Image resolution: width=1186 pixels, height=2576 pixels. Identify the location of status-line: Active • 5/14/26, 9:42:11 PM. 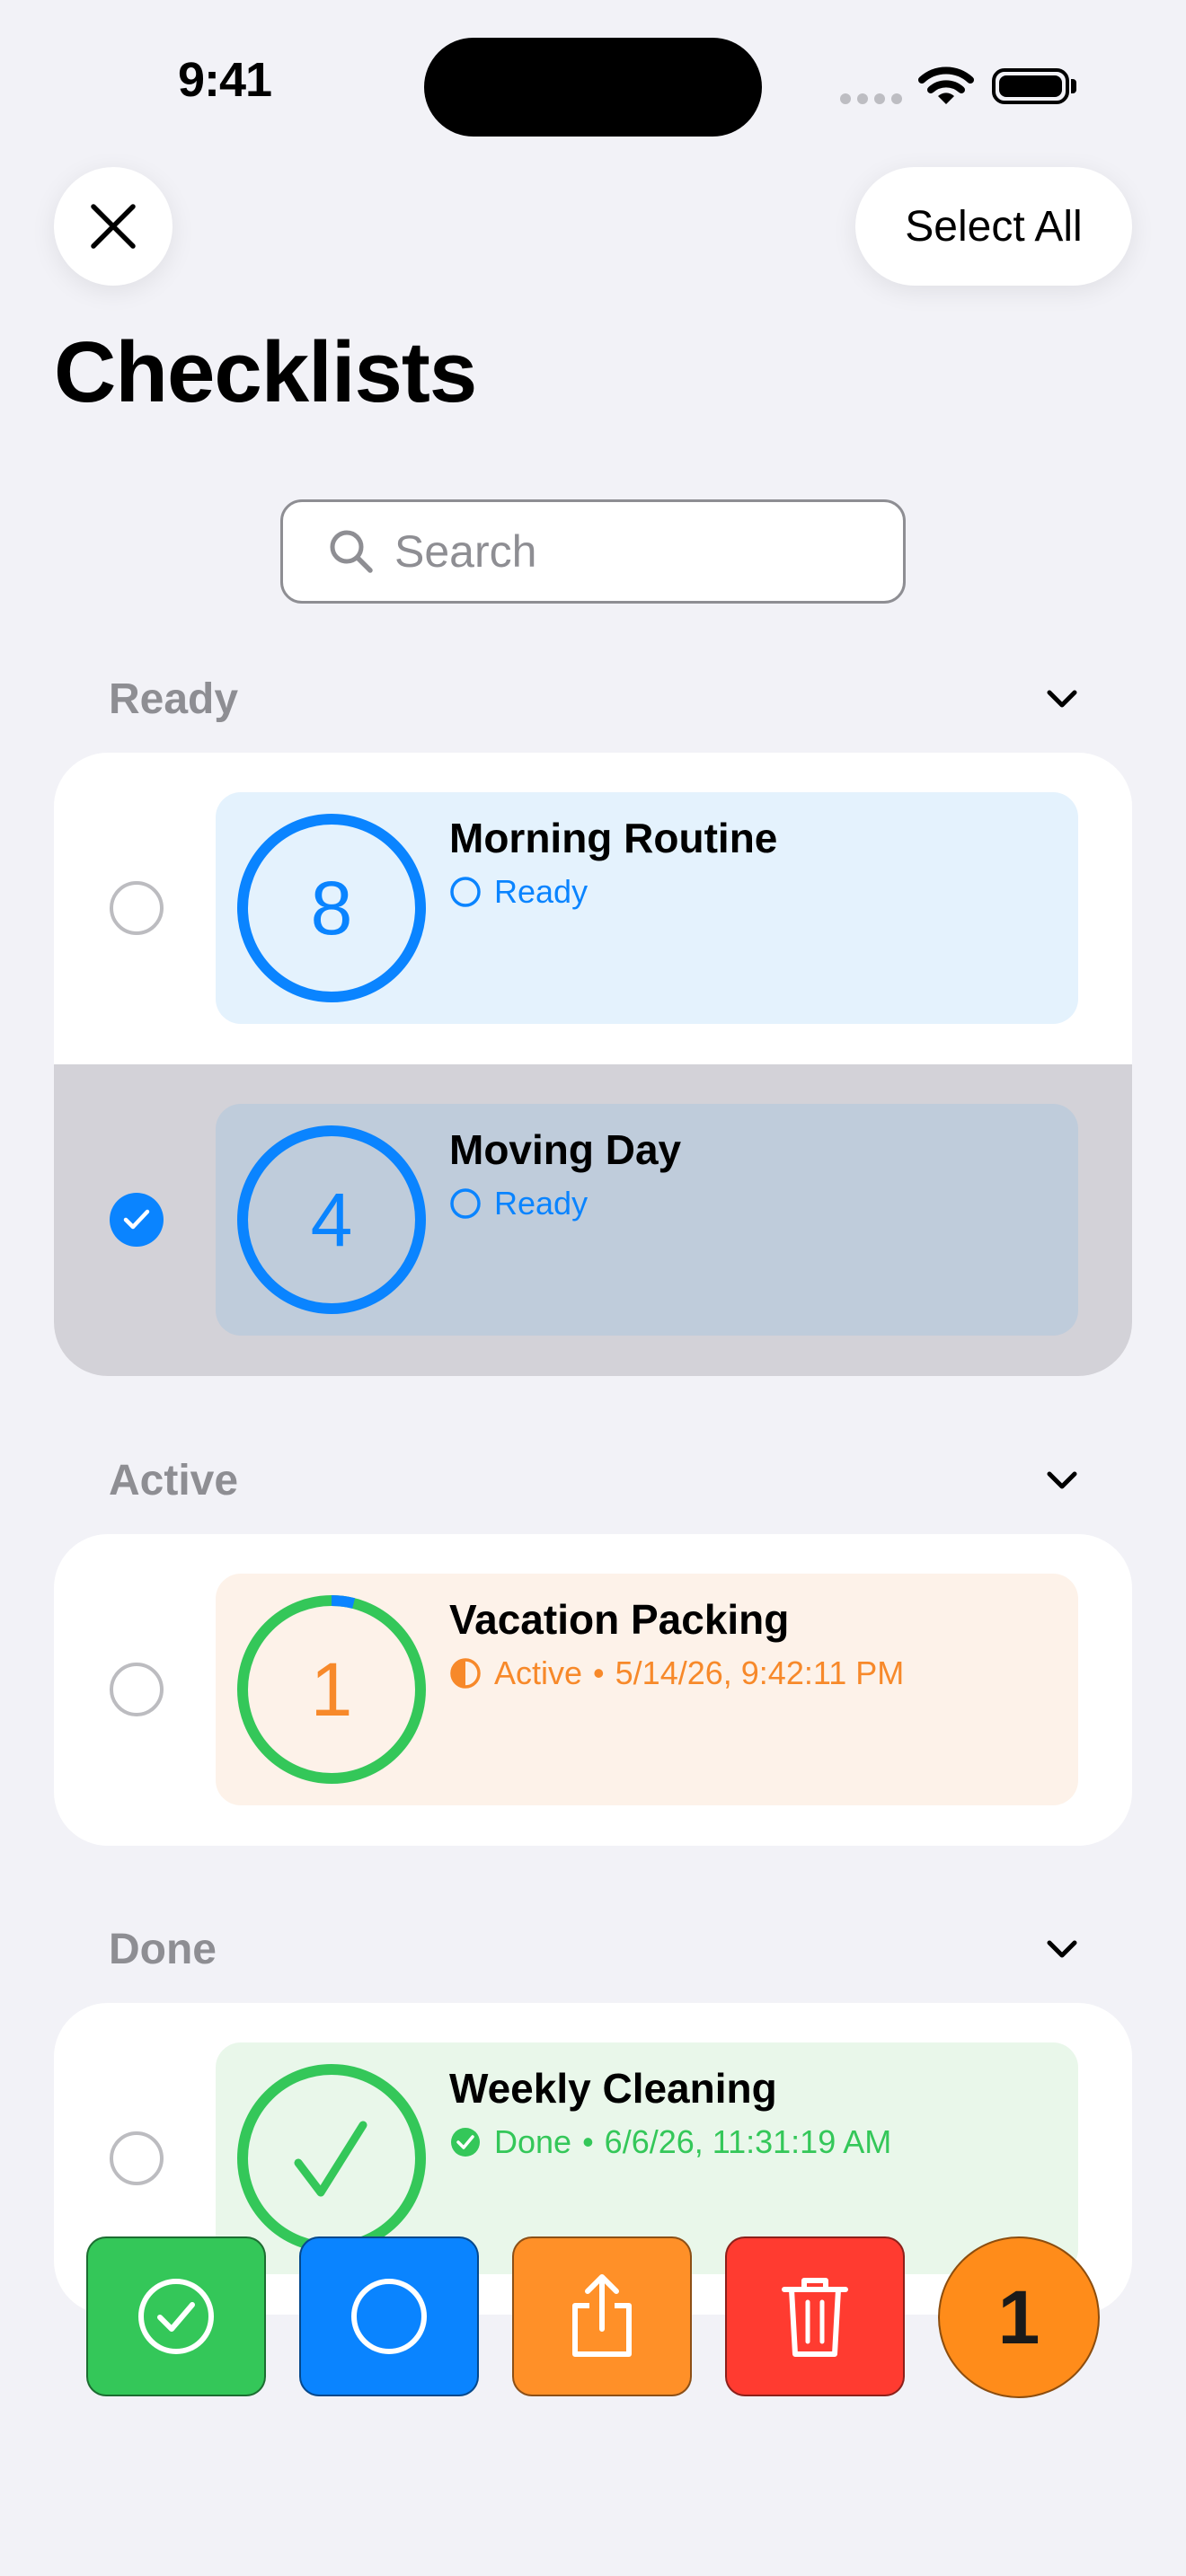
(676, 1673).